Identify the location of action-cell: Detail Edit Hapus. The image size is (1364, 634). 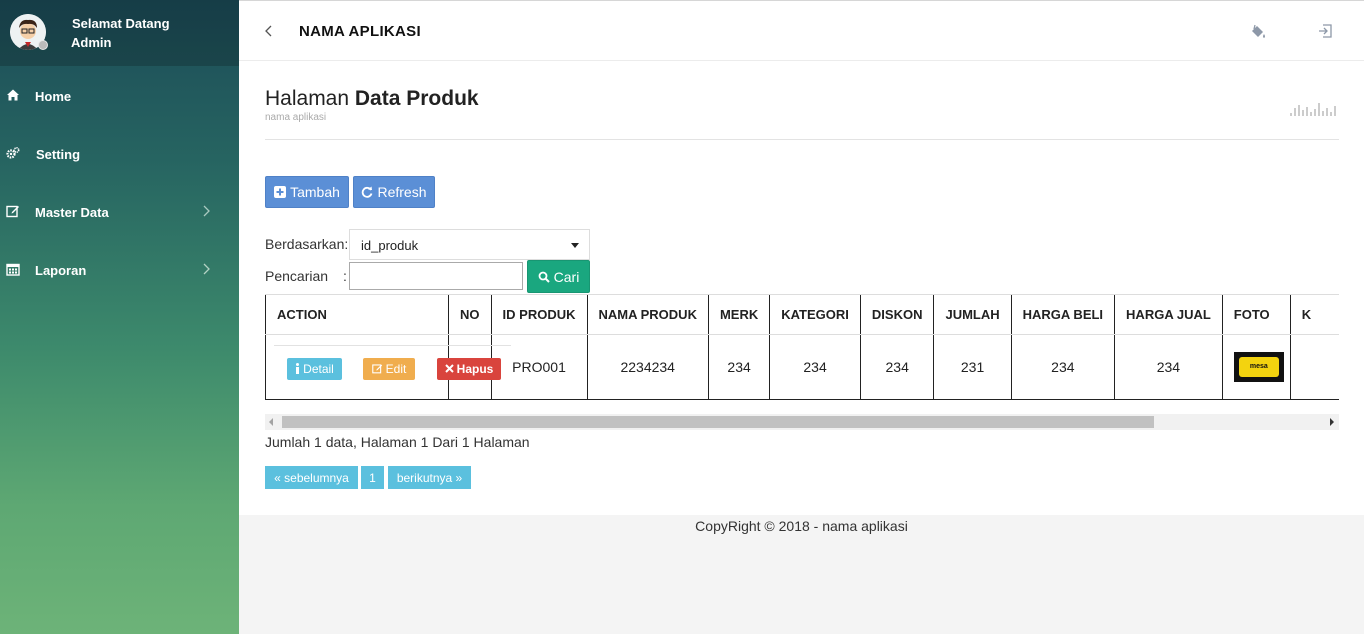
(388, 366).